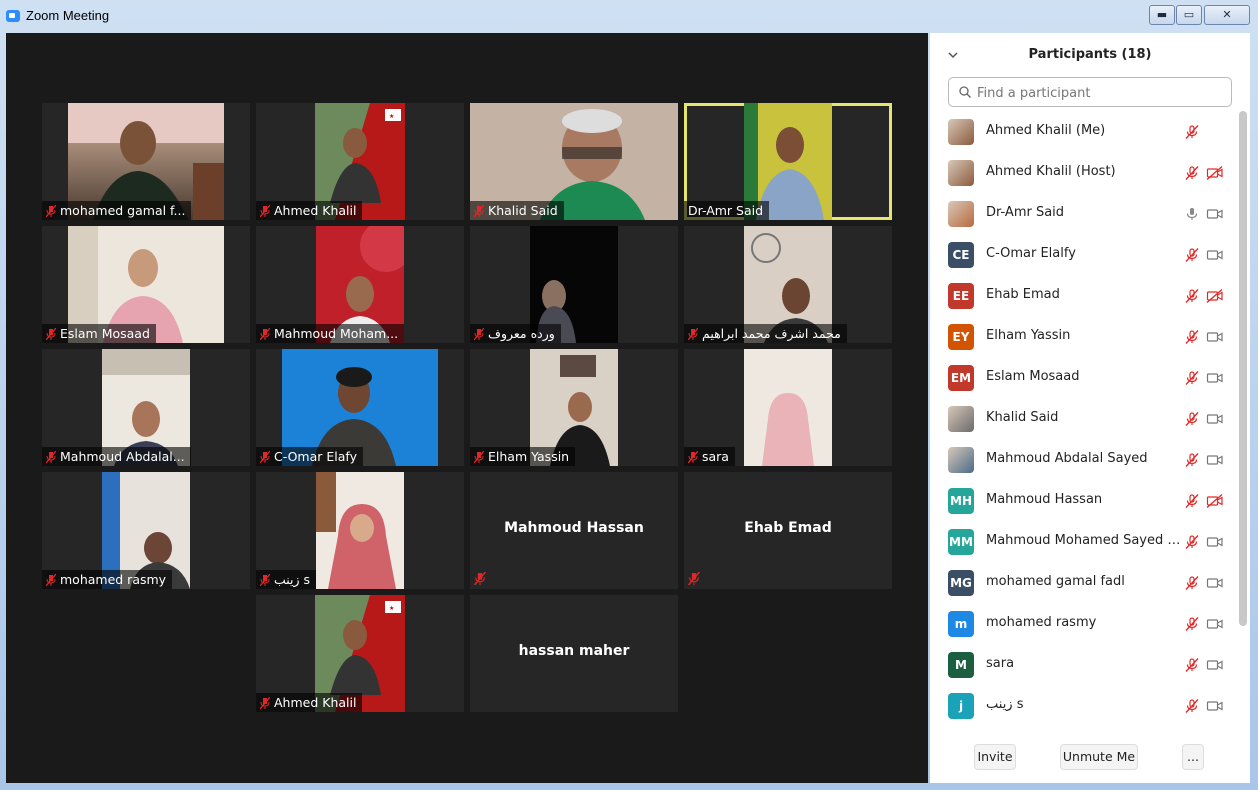  Describe the element at coordinates (727, 210) in the screenshot. I see `tile-name-label: Dr-Amr Said` at that location.